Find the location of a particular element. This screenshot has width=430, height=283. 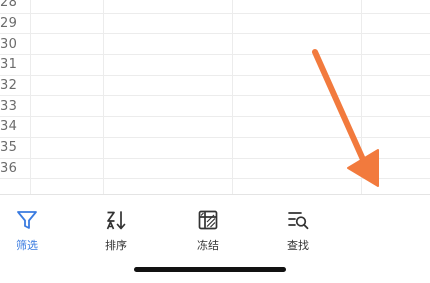

table-row: 33 is located at coordinates (215, 107).